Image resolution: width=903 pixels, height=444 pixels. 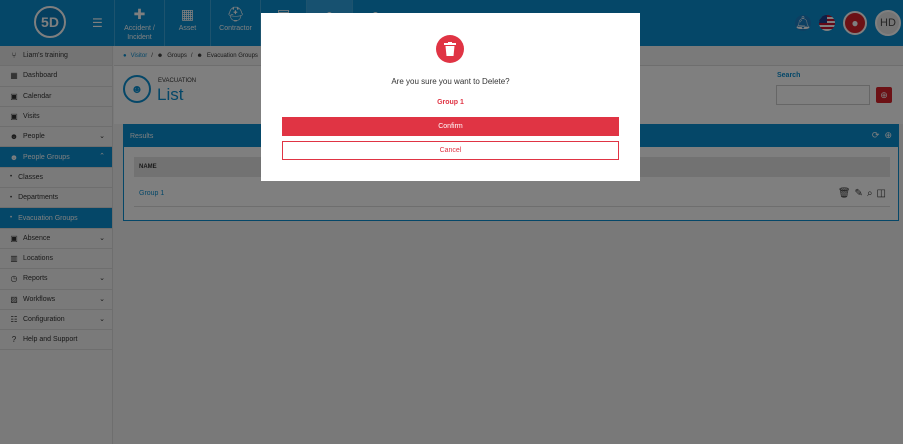 I want to click on modal-message: Are you sure you want to Delete?, so click(x=450, y=81).